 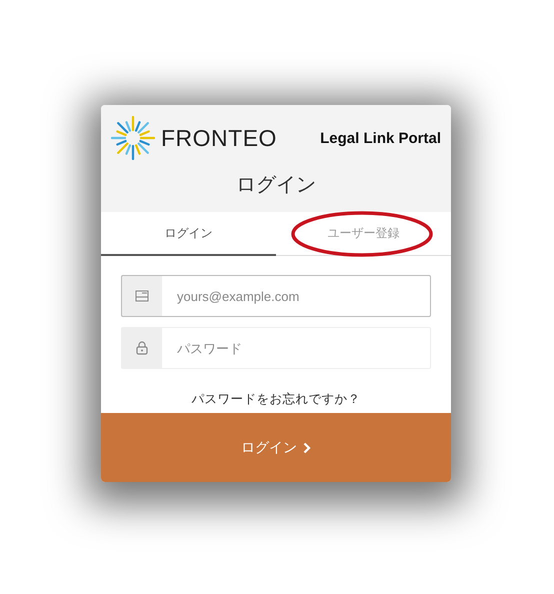 What do you see at coordinates (276, 399) in the screenshot?
I see `forgot-password-link: パスワードをお忘れですか？` at bounding box center [276, 399].